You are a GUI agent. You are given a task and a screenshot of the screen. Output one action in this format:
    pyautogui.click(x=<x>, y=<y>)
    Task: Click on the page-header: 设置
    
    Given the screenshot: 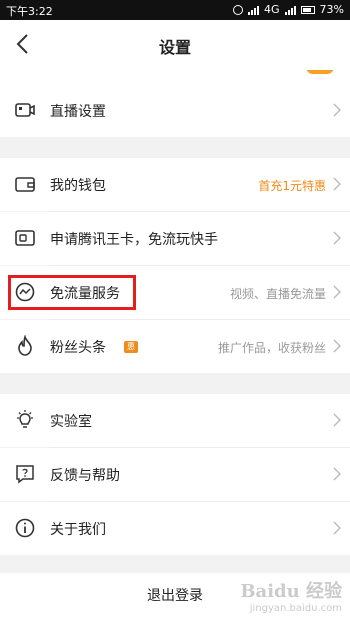 What is the action you would take?
    pyautogui.click(x=175, y=45)
    